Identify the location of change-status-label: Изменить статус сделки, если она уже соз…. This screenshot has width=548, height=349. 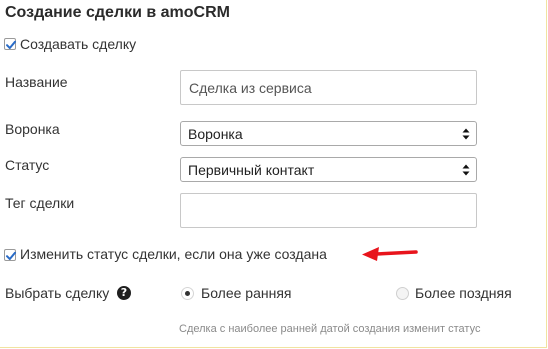
(173, 254).